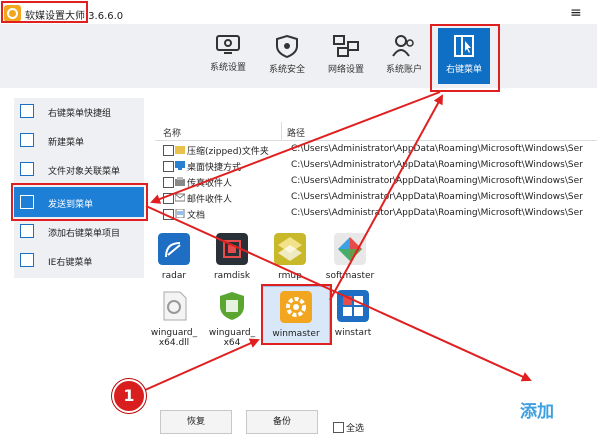 The image size is (597, 438). Describe the element at coordinates (27, 231) in the screenshot. I see `add-icon` at that location.